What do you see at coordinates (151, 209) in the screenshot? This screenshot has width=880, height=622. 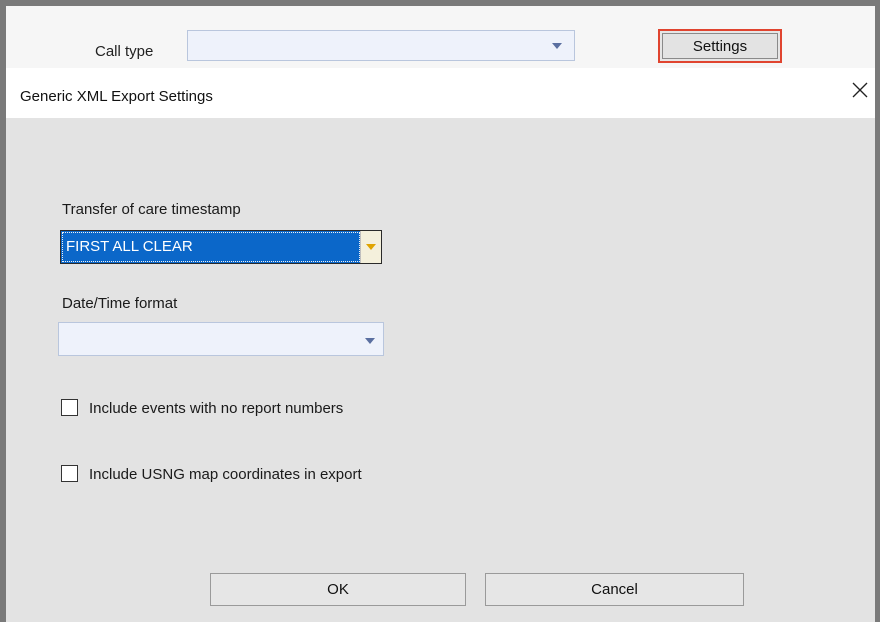 I see `transfer-of-care-label: Transfer of care timestamp` at bounding box center [151, 209].